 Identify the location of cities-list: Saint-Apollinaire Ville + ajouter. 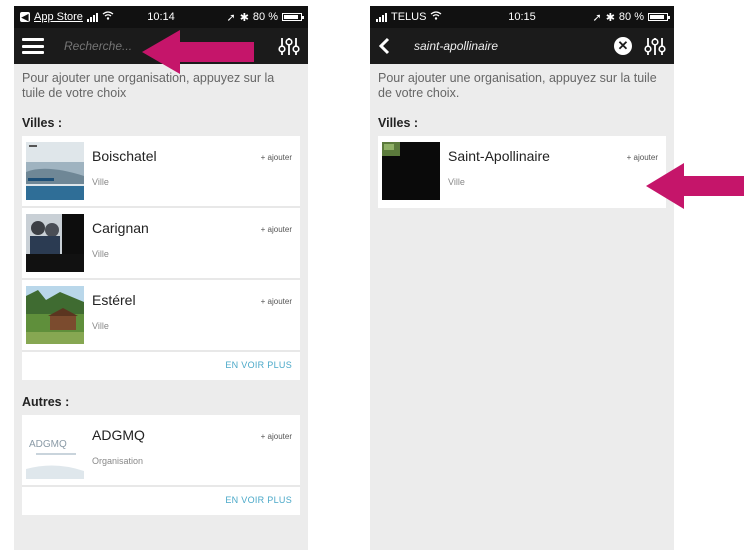
(522, 172).